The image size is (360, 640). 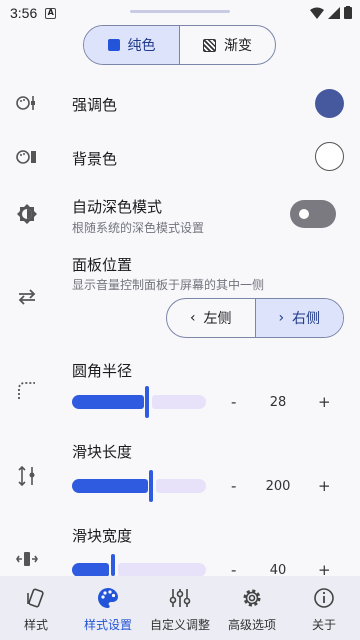 I want to click on width-icon, so click(x=27, y=559).